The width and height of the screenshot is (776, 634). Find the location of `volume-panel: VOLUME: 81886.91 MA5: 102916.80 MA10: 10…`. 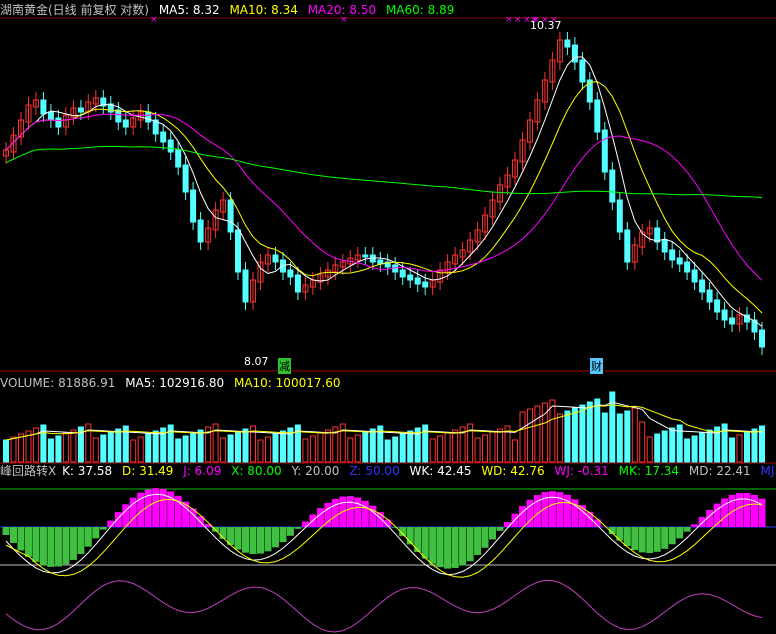

volume-panel: VOLUME: 81886.91 MA5: 102916.80 MA10: 10… is located at coordinates (388, 418).